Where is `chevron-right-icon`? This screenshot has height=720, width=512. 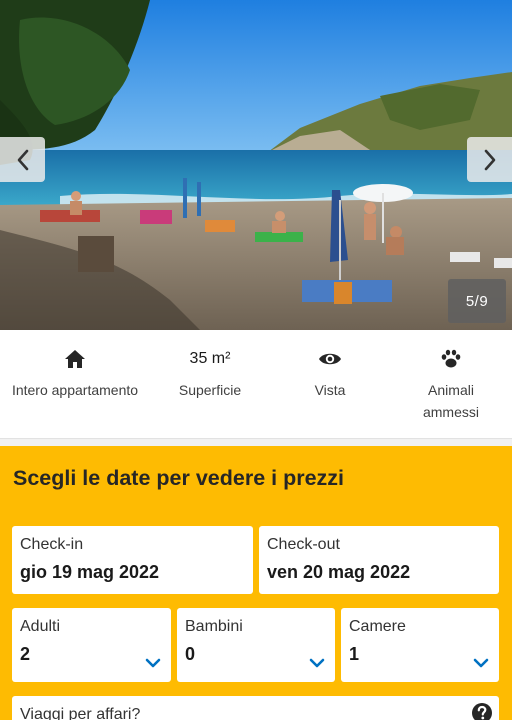
chevron-right-icon is located at coordinates (489, 159).